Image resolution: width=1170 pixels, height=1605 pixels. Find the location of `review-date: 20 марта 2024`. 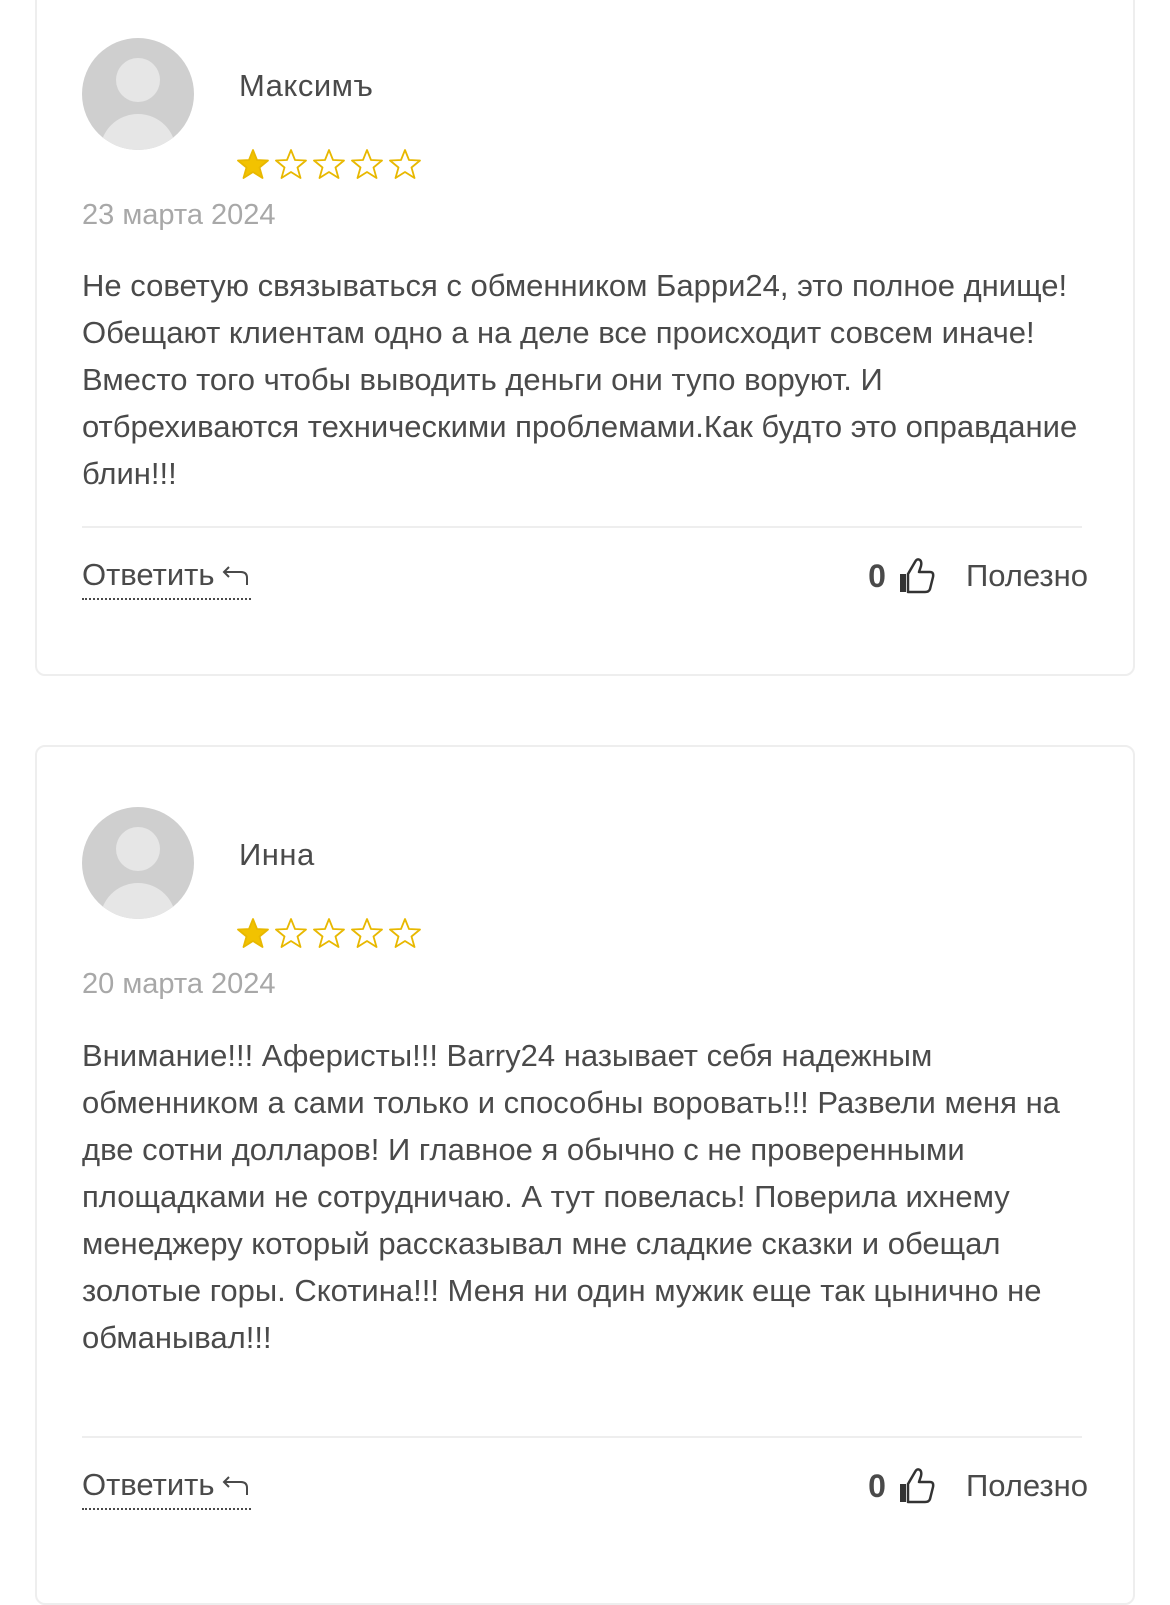

review-date: 20 марта 2024 is located at coordinates (179, 984).